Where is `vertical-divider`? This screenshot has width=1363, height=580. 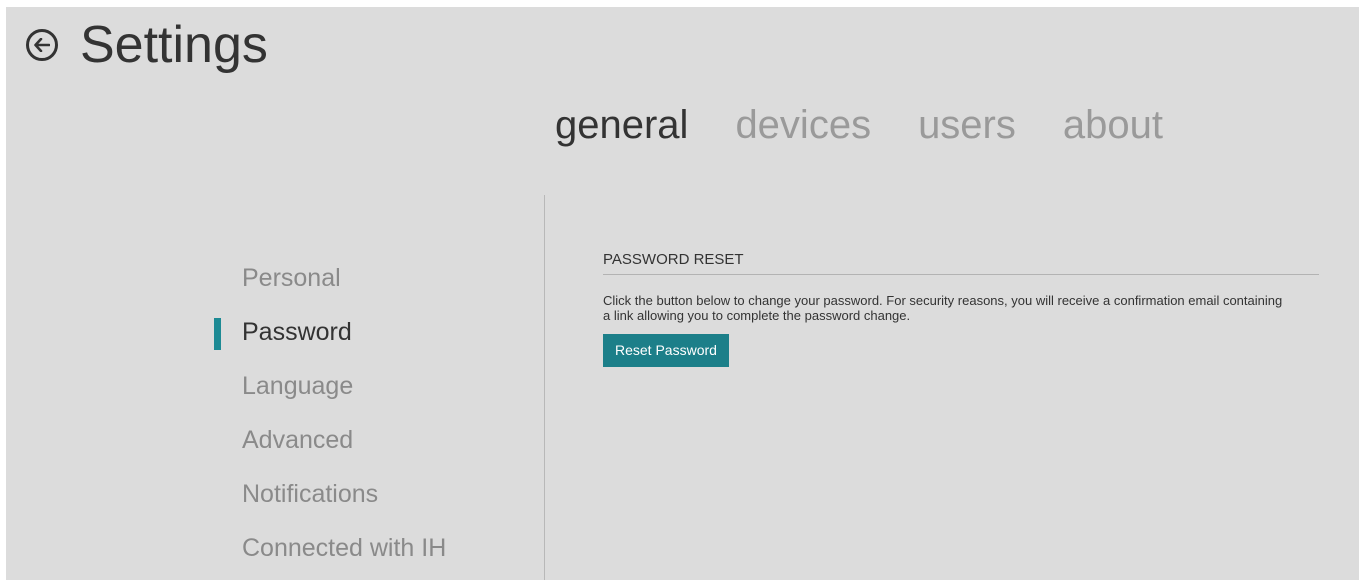
vertical-divider is located at coordinates (544, 387).